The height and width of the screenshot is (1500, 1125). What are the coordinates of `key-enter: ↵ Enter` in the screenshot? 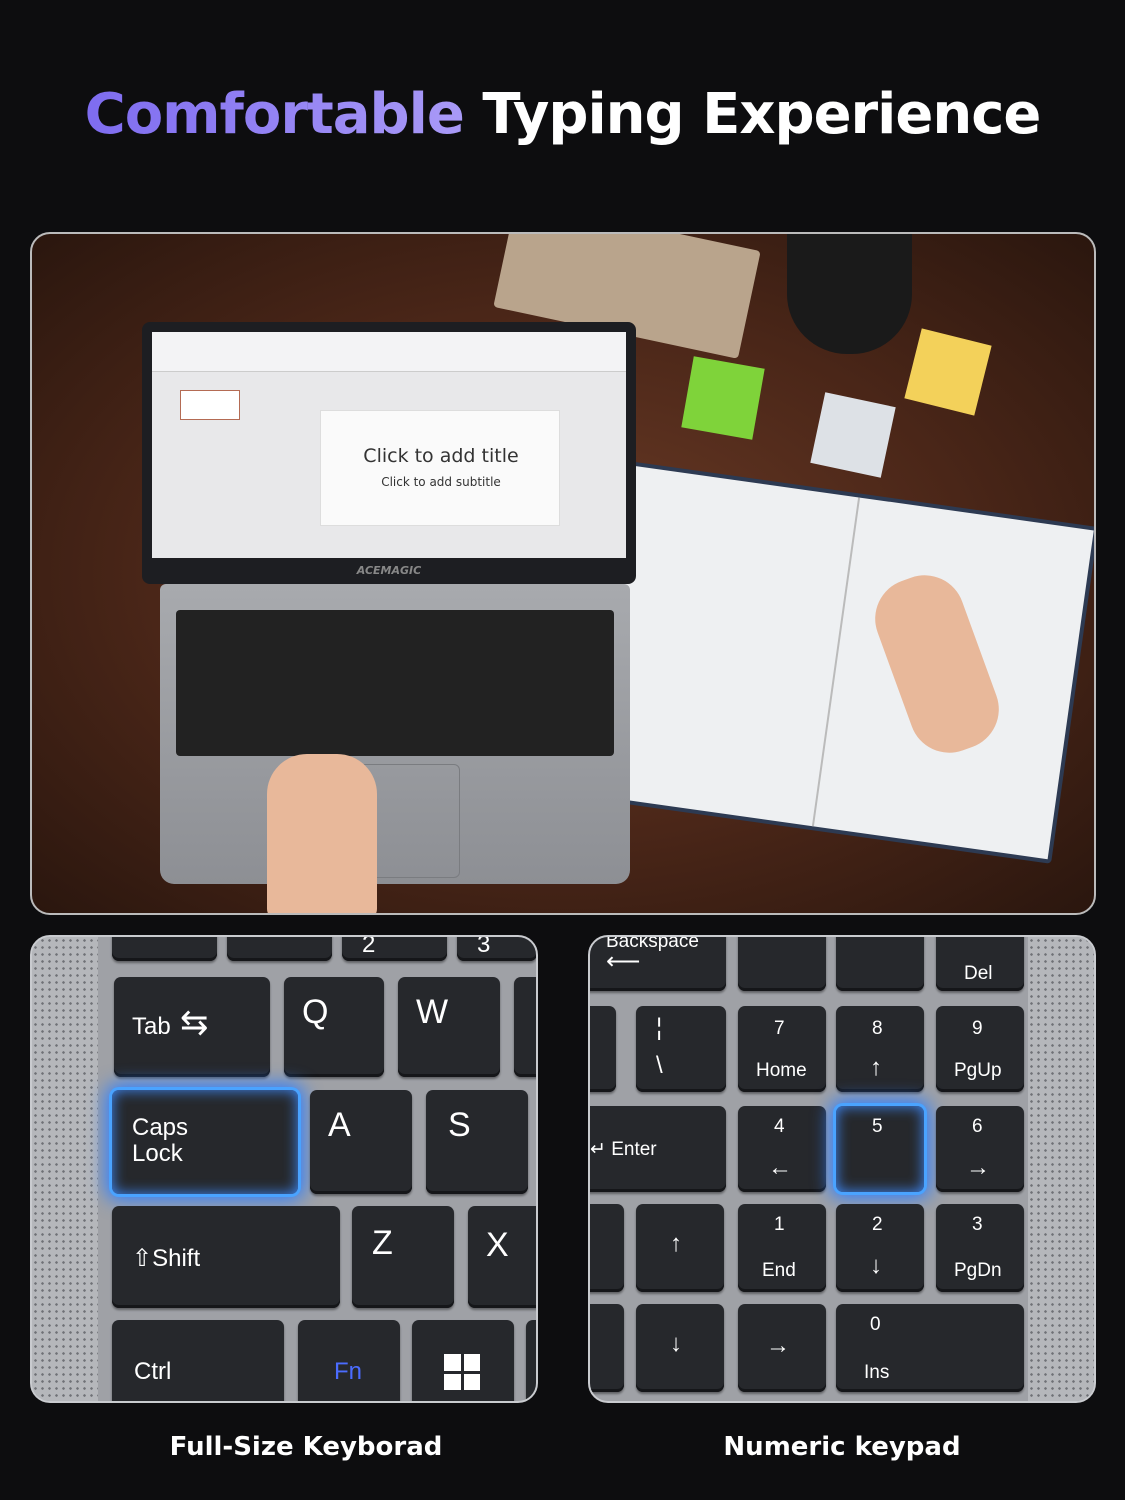 It's located at (658, 1149).